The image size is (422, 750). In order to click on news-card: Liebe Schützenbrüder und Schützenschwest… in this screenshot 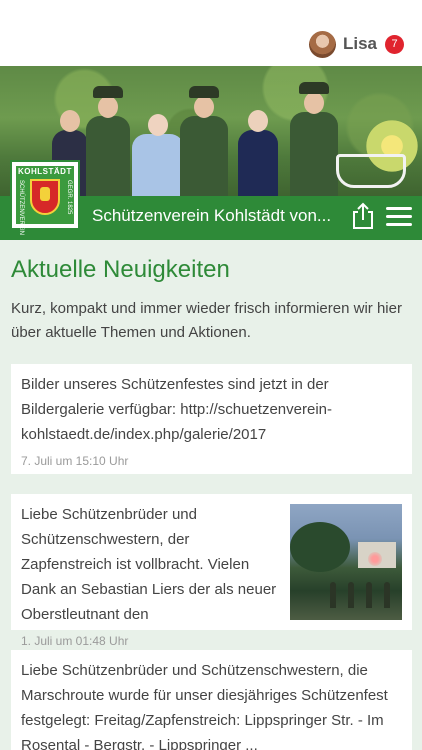, I will do `click(211, 700)`.